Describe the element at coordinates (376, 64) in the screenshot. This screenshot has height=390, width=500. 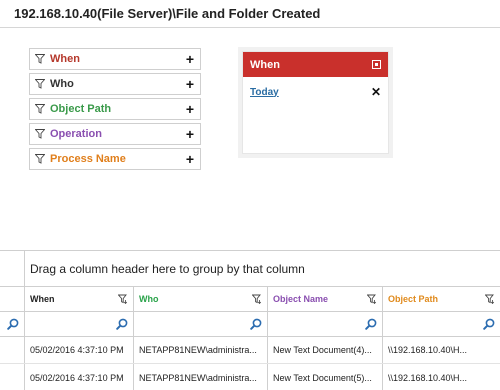
I see `window-icon` at that location.